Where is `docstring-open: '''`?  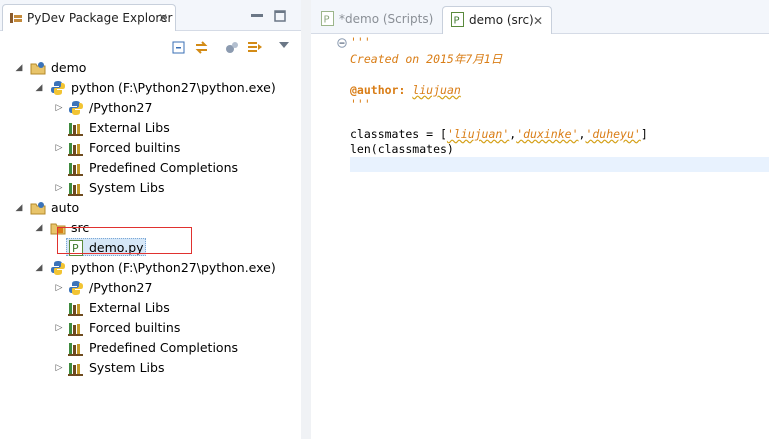 docstring-open: ''' is located at coordinates (360, 42).